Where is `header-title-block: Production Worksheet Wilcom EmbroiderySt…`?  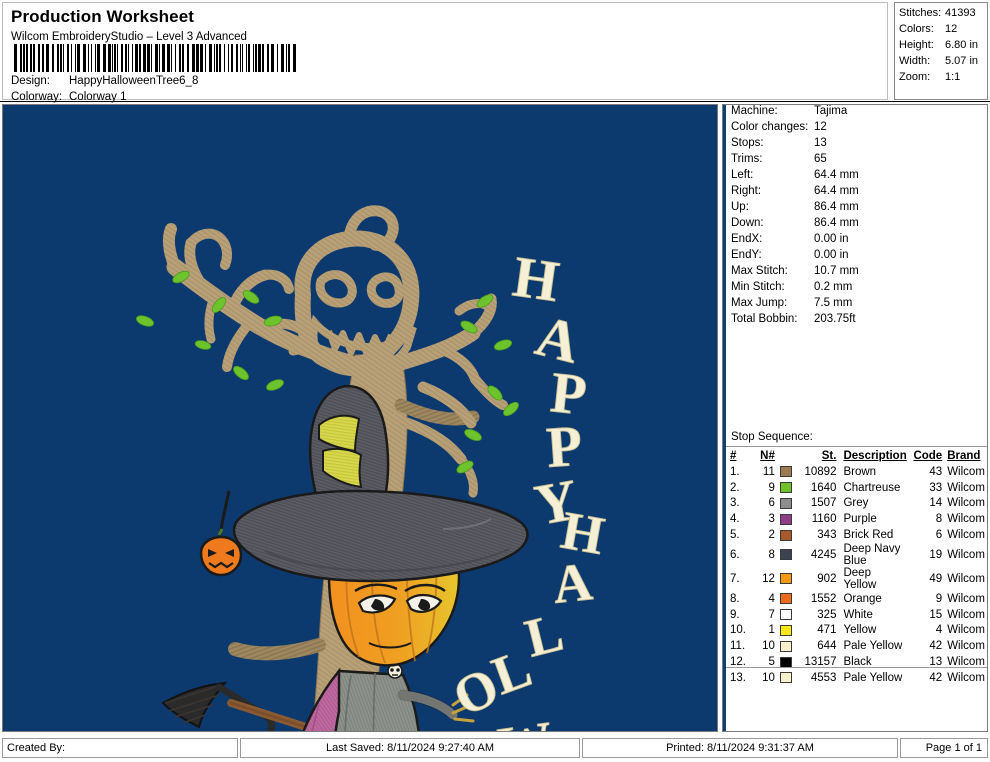 header-title-block: Production Worksheet Wilcom EmbroiderySt… is located at coordinates (445, 52).